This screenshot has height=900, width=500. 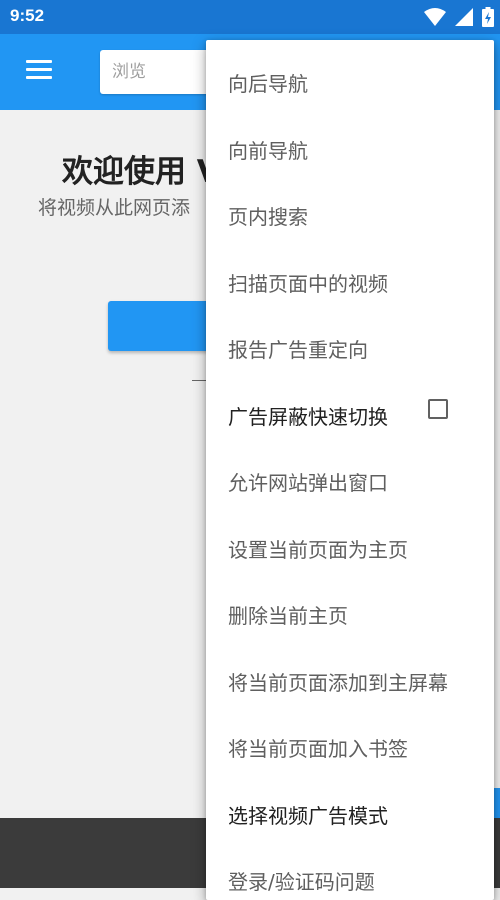 What do you see at coordinates (308, 416) in the screenshot?
I see `menu-item-label: 广告屏蔽快速切换` at bounding box center [308, 416].